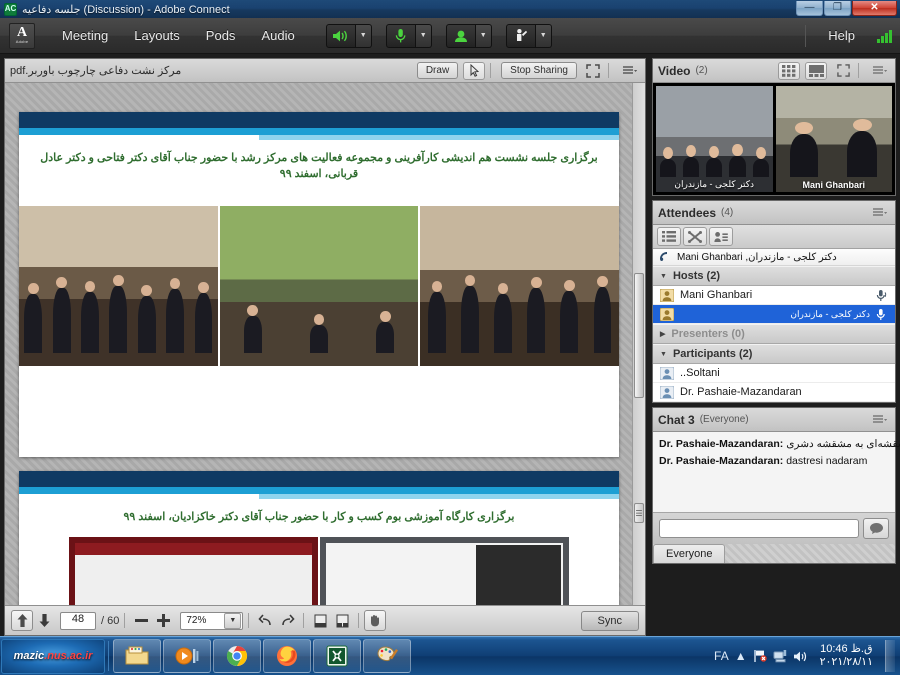 This screenshot has width=900, height=675. I want to click on microphone-dropdown: ▼, so click(423, 35).